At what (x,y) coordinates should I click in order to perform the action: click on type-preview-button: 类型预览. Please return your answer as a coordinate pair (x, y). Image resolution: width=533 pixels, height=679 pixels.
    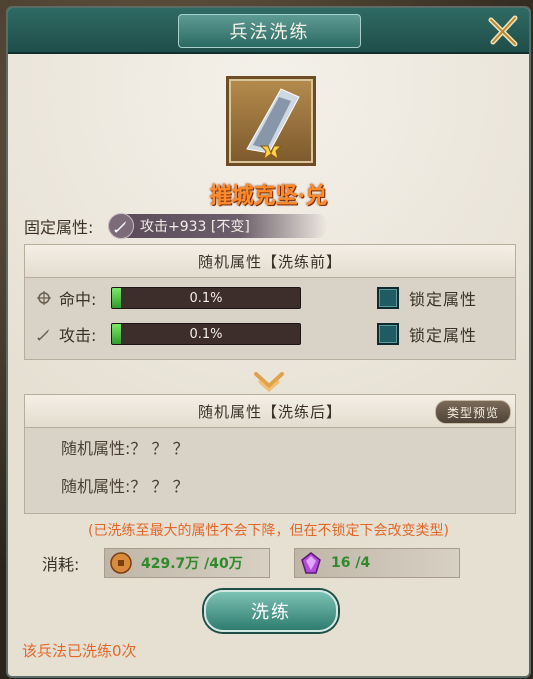
    Looking at the image, I should click on (473, 412).